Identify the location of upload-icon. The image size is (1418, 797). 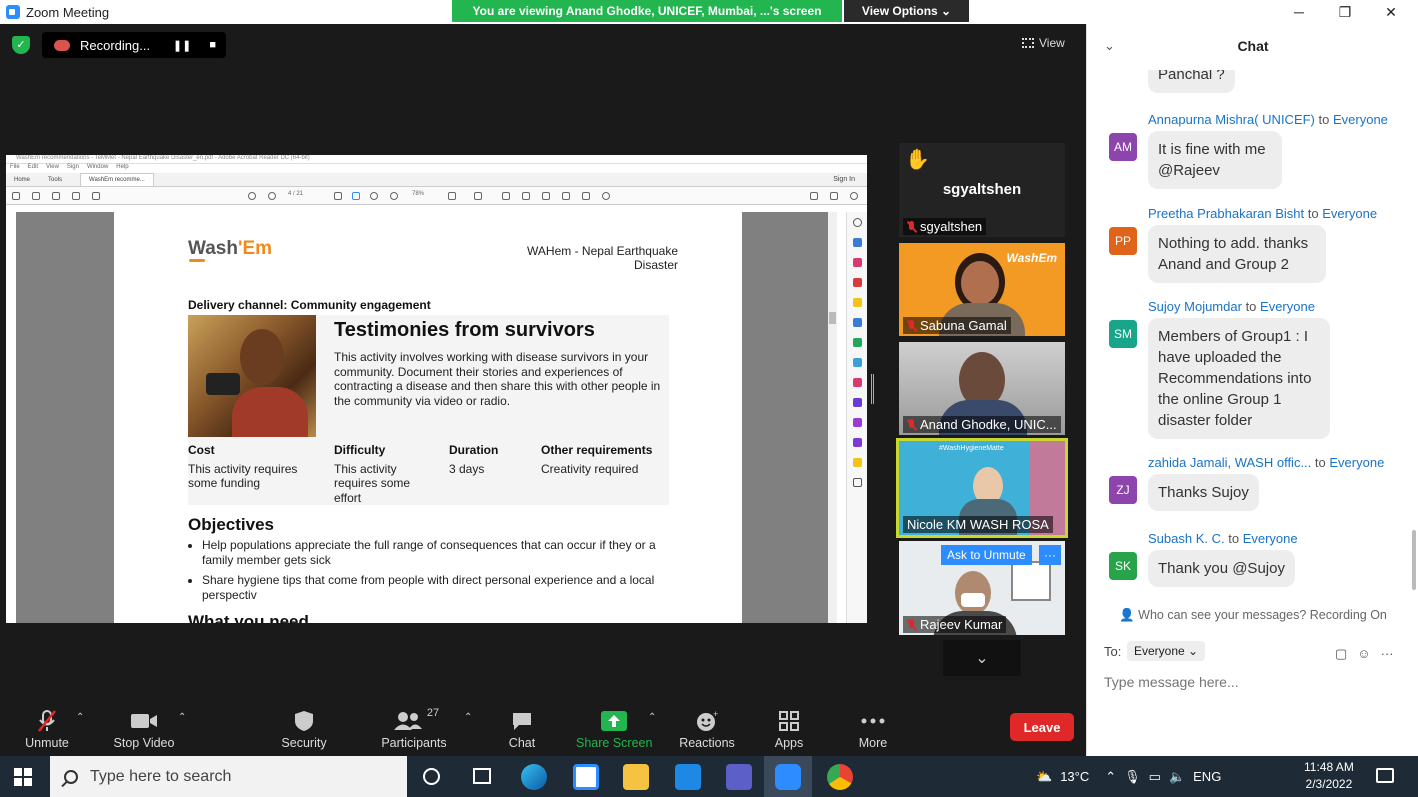
(56, 196).